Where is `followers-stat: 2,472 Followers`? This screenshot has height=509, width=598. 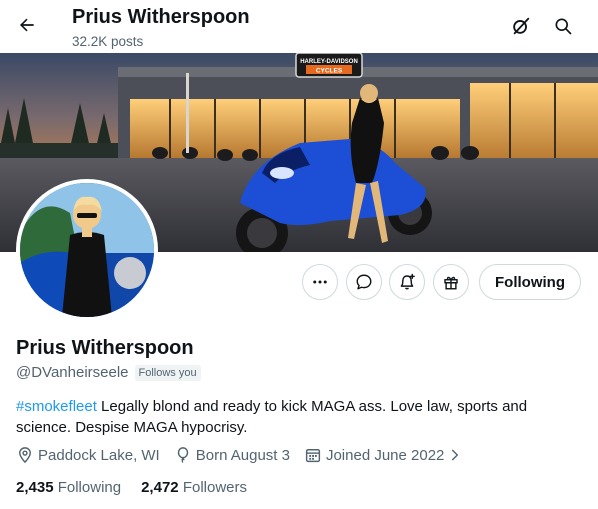 followers-stat: 2,472 Followers is located at coordinates (194, 487).